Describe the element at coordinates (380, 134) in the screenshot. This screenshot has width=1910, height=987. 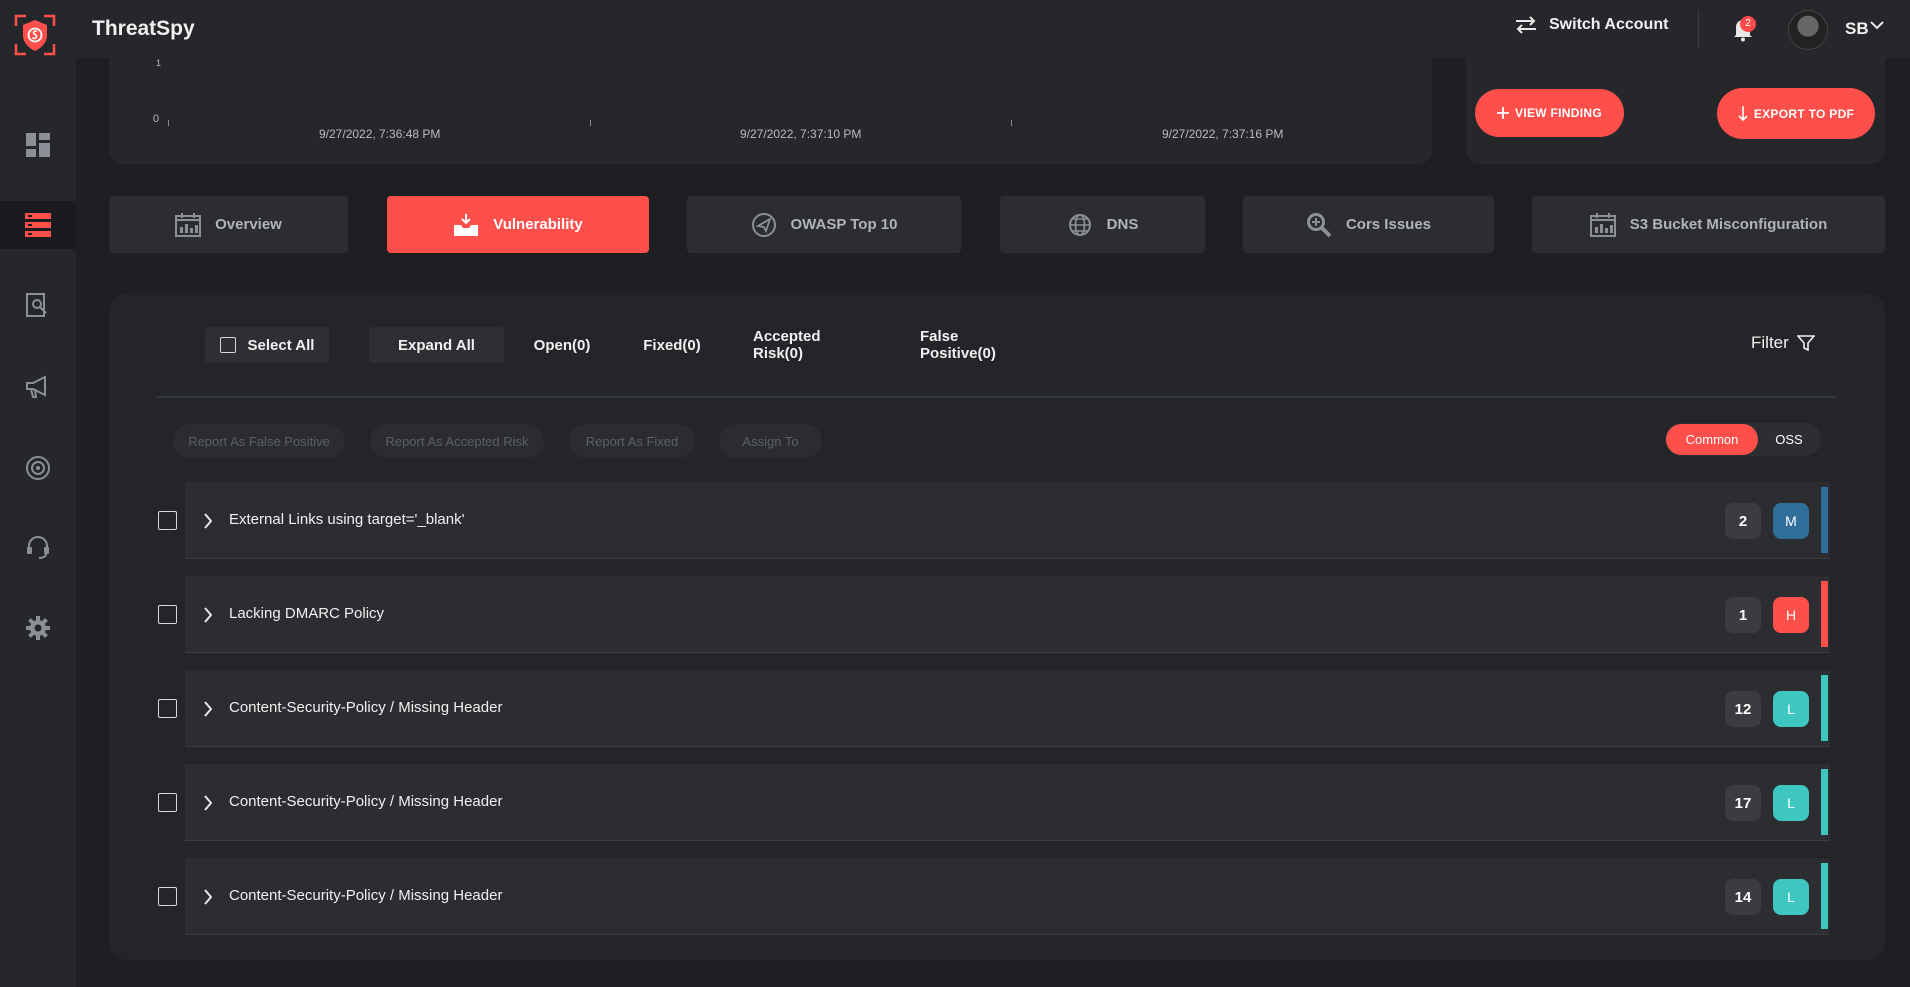
I see `chart-x-label: 9/27/2022, 7:36:48 PM` at that location.